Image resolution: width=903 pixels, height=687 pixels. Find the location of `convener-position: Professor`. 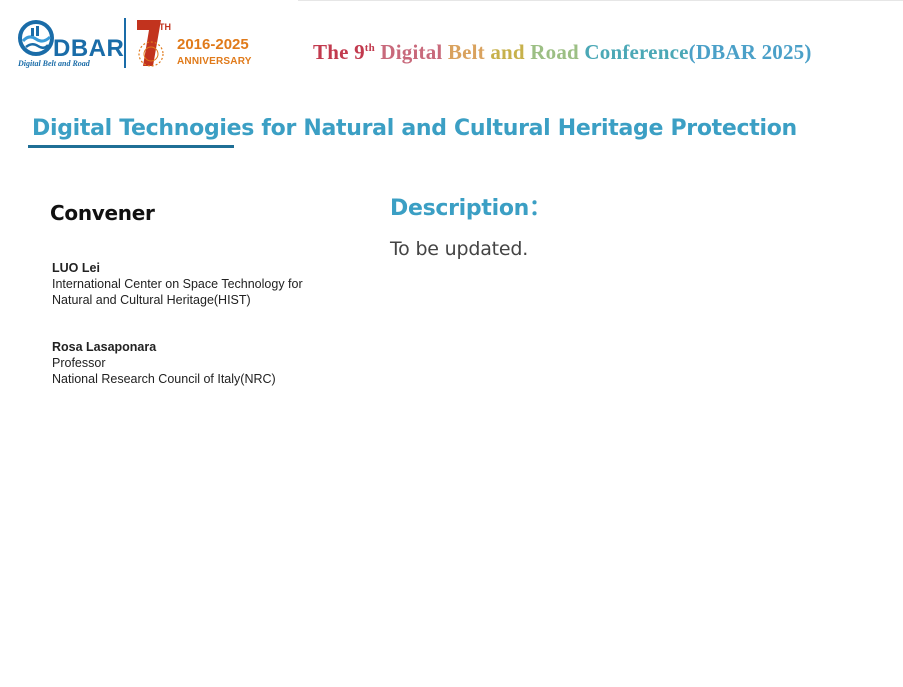

convener-position: Professor is located at coordinates (79, 363).